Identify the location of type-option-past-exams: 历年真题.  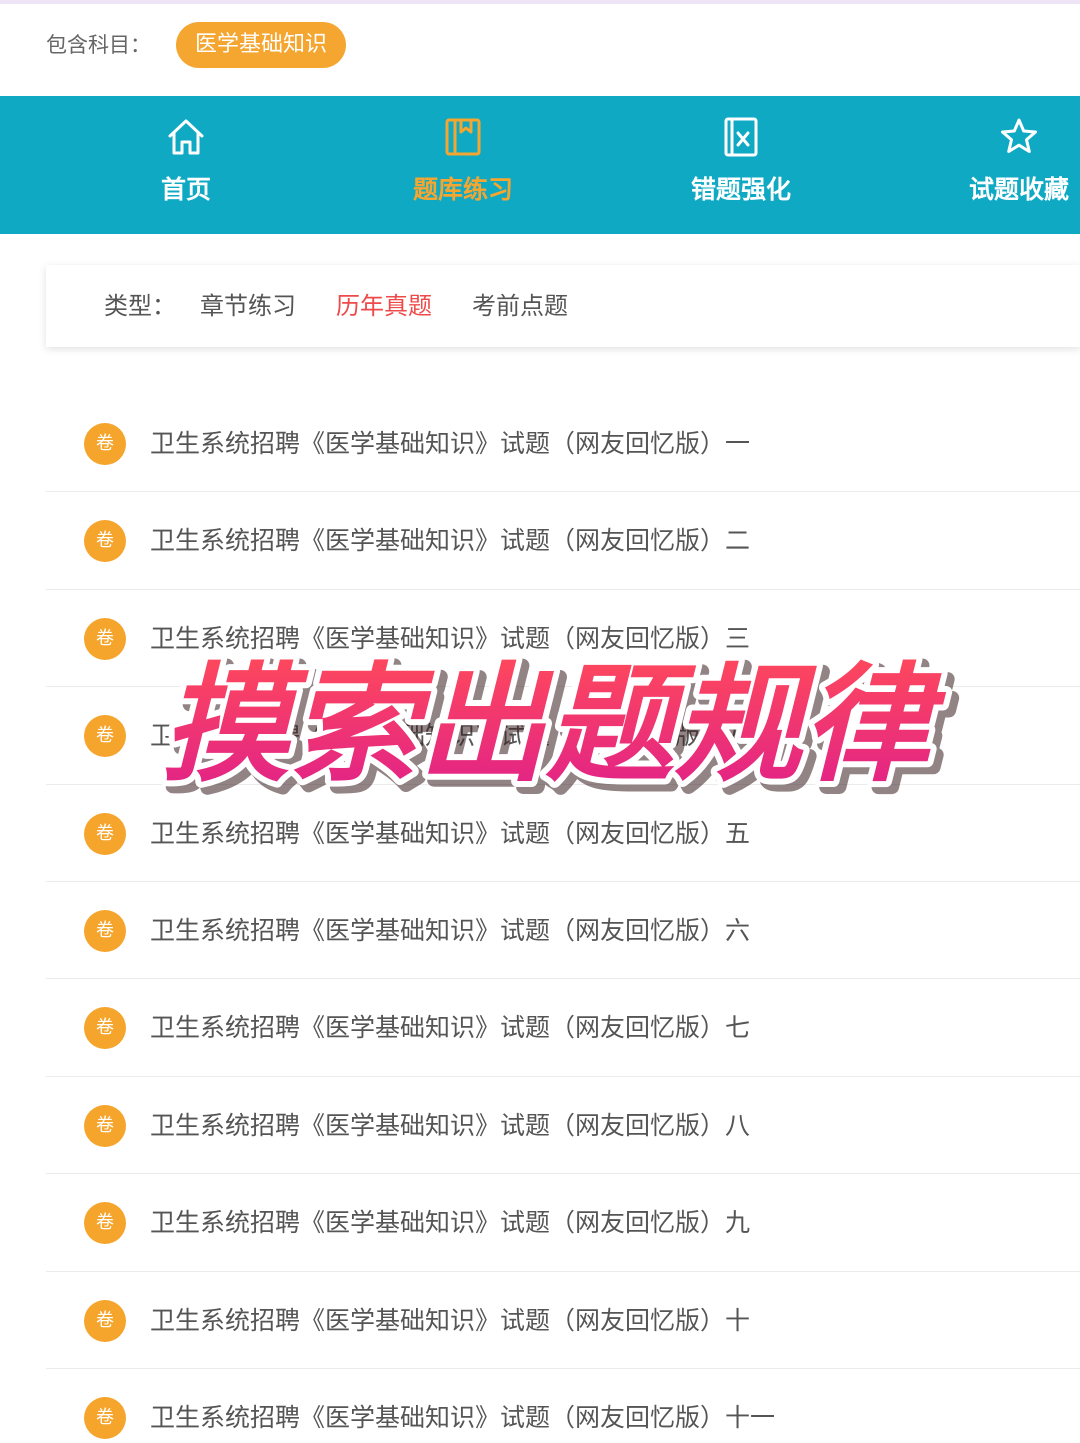
(384, 306).